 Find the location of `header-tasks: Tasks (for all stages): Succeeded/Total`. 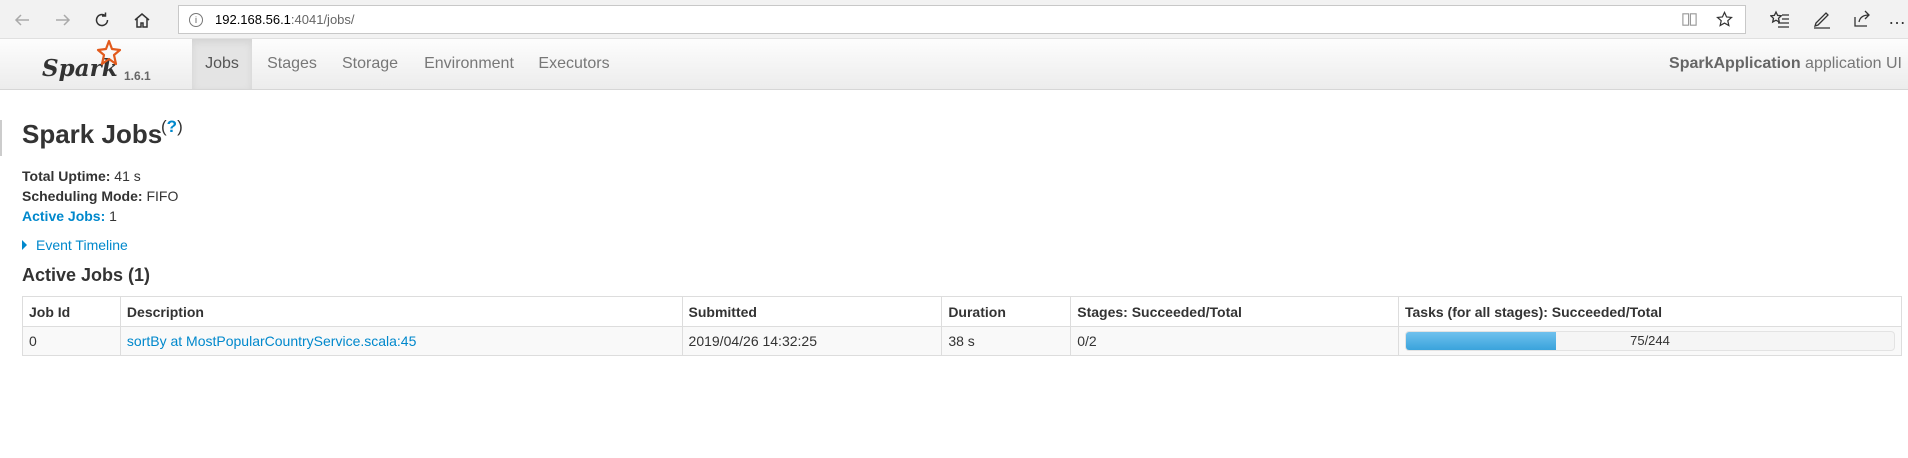

header-tasks: Tasks (for all stages): Succeeded/Total is located at coordinates (1650, 311).